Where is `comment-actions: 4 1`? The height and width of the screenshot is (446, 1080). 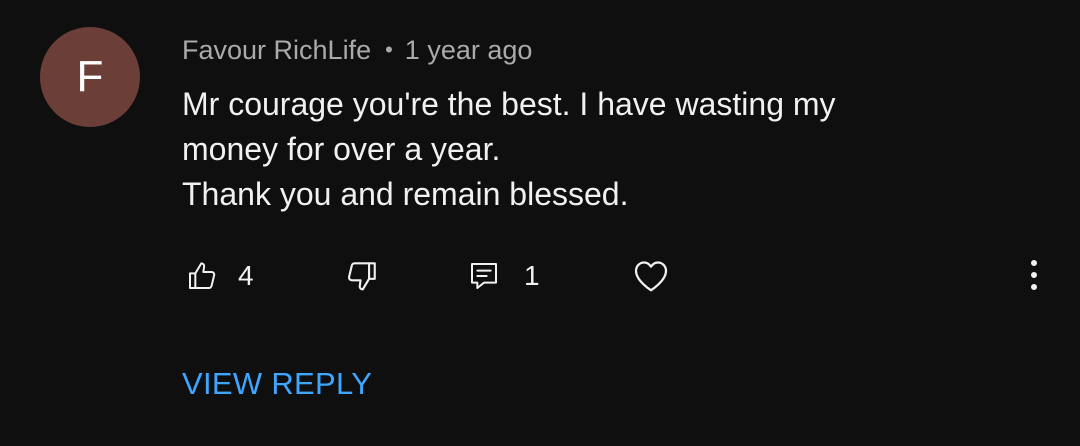 comment-actions: 4 1 is located at coordinates (540, 276).